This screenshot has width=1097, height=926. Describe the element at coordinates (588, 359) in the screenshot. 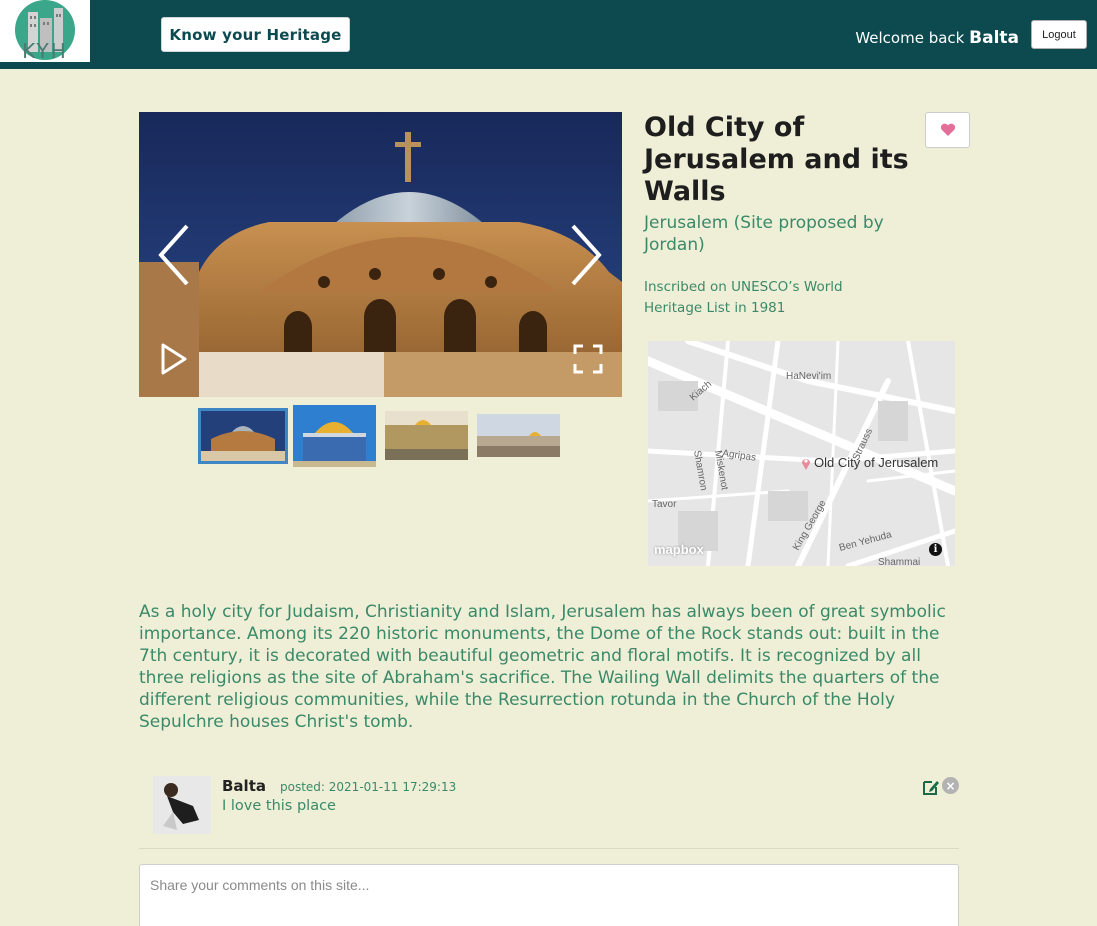

I see `fullscreen-icon` at that location.